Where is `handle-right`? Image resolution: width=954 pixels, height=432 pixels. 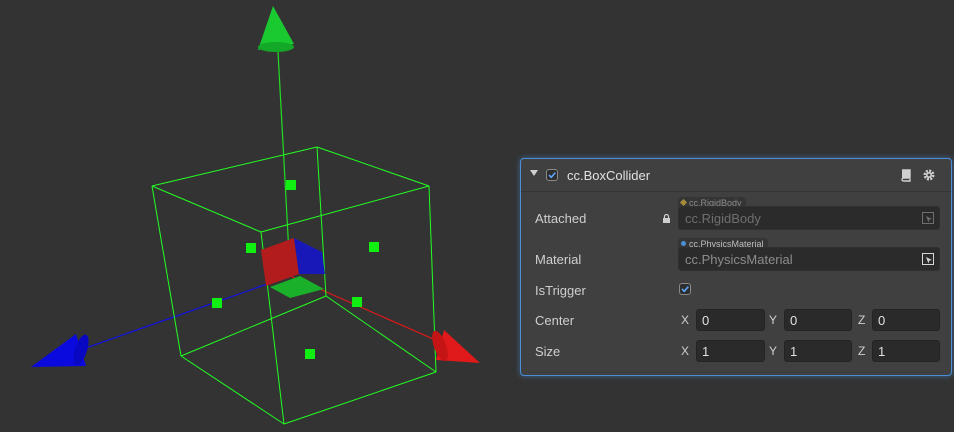 handle-right is located at coordinates (374, 247).